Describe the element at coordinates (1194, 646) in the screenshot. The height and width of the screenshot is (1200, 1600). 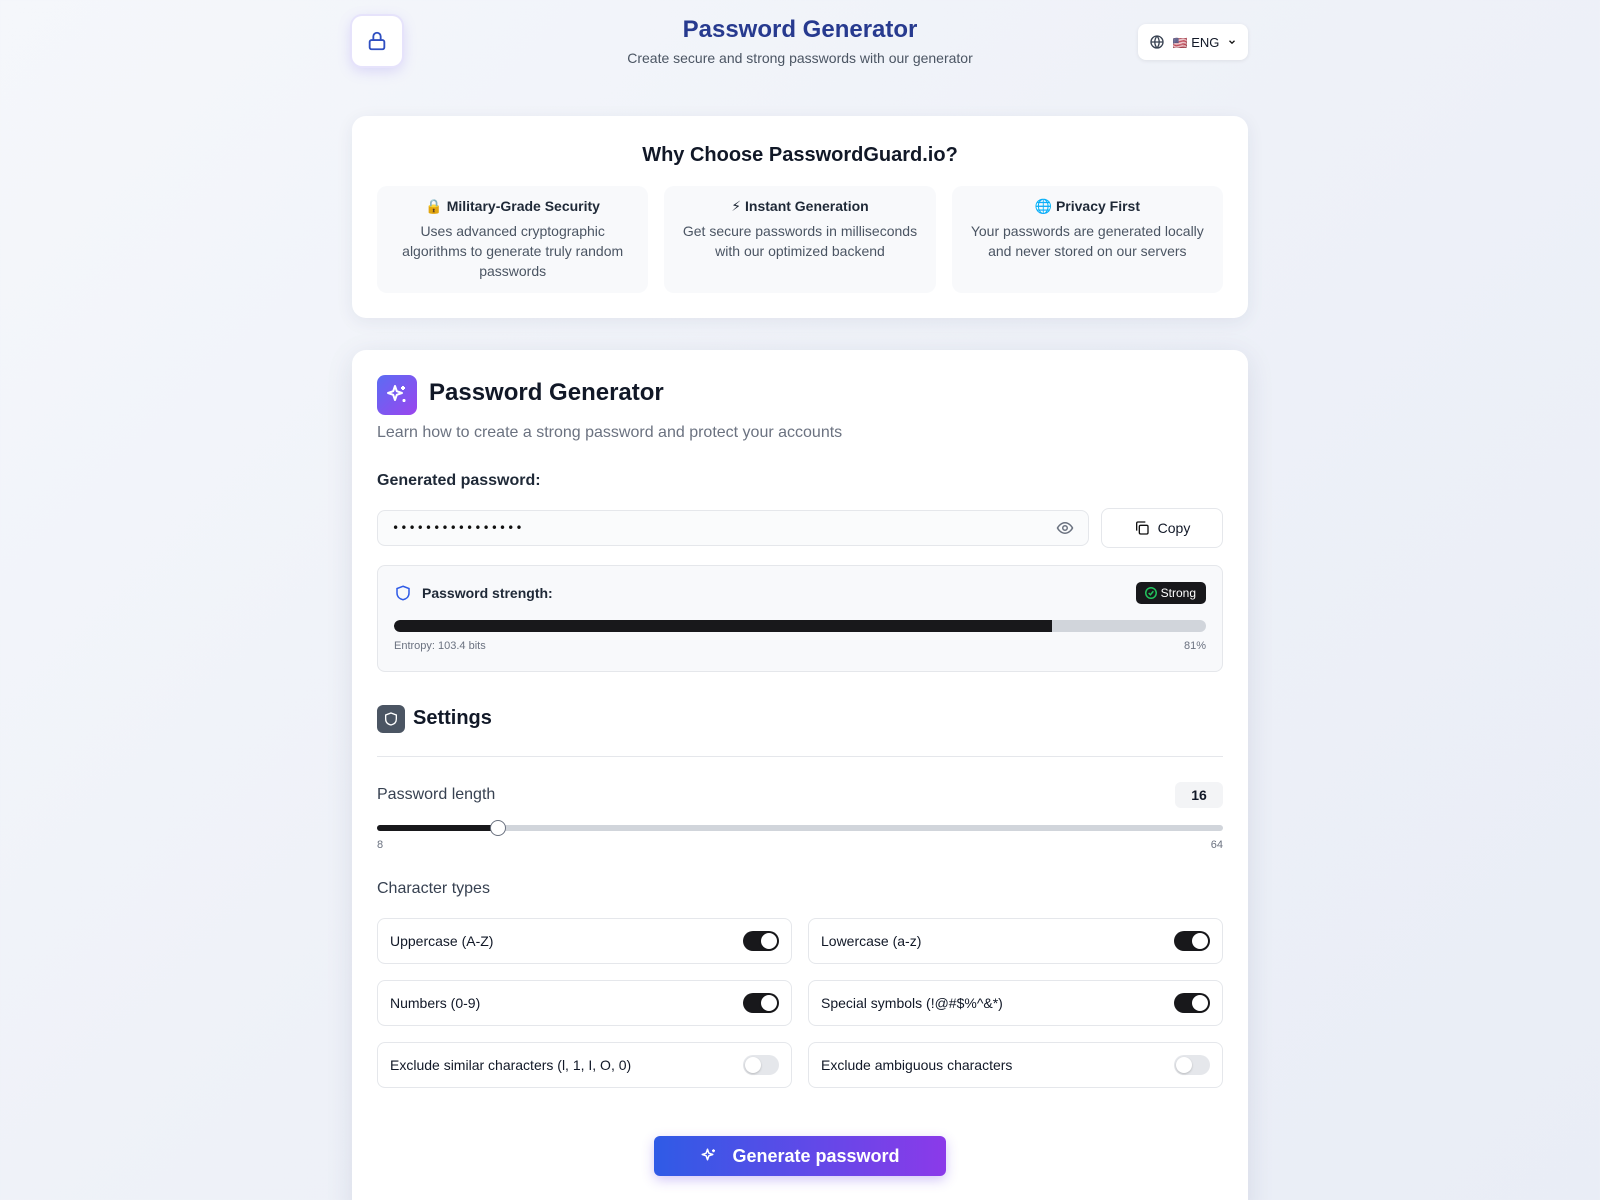
I see `strength-percent: 81%` at that location.